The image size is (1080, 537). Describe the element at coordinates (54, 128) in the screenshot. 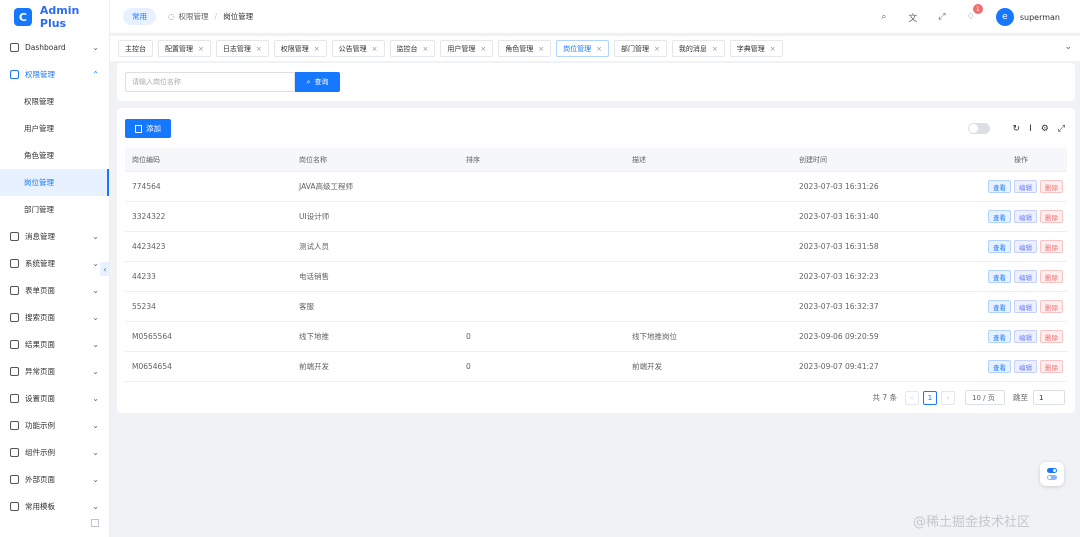

I see `sidebar-subitem: 用户管理` at that location.